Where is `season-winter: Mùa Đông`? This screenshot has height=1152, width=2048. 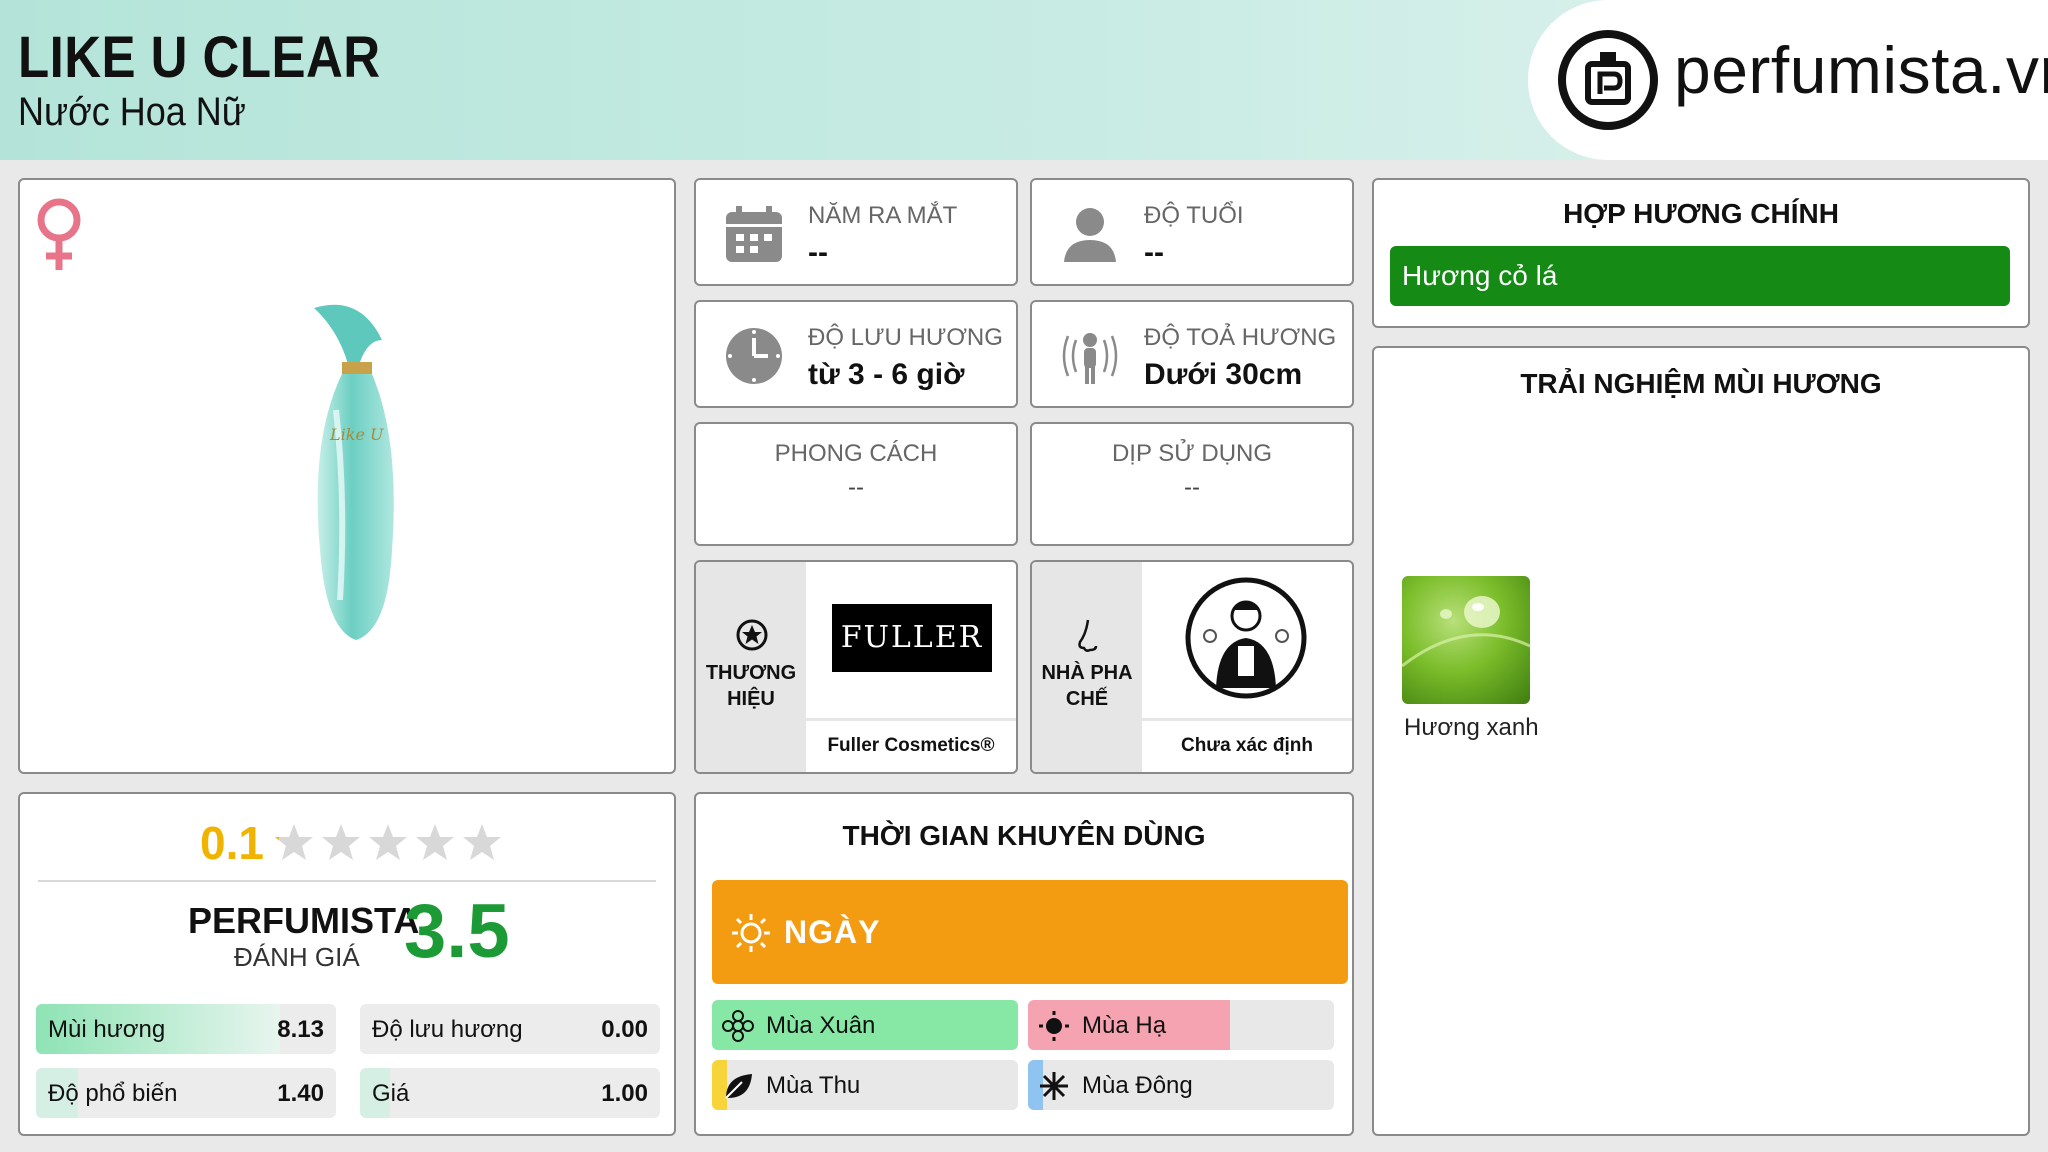
season-winter: Mùa Đông is located at coordinates (1181, 1085).